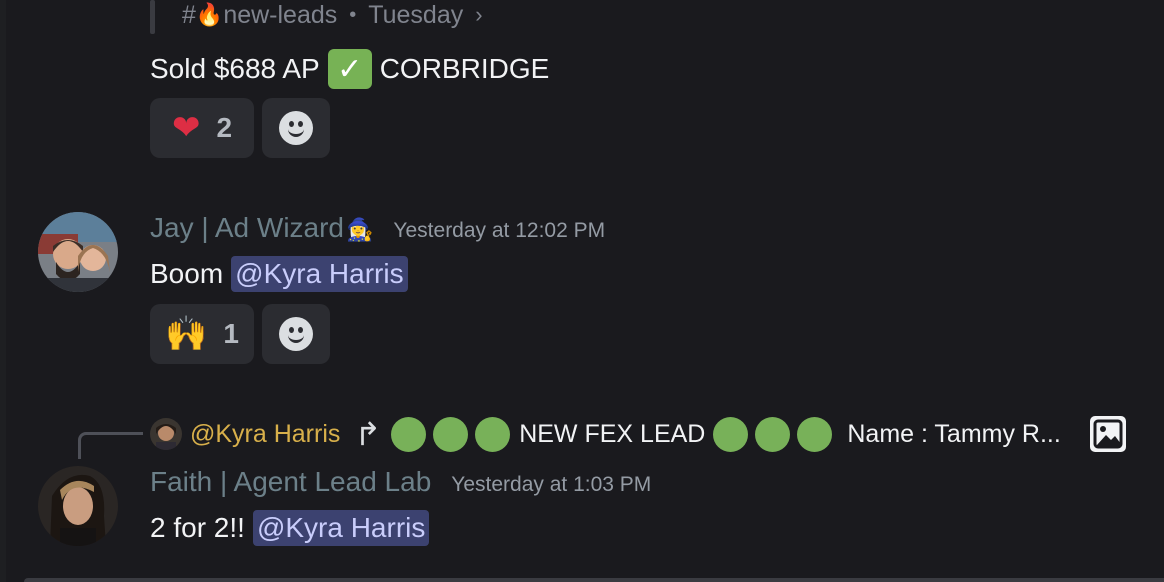  What do you see at coordinates (235, 68) in the screenshot?
I see `message-text: Sold $688 AP` at bounding box center [235, 68].